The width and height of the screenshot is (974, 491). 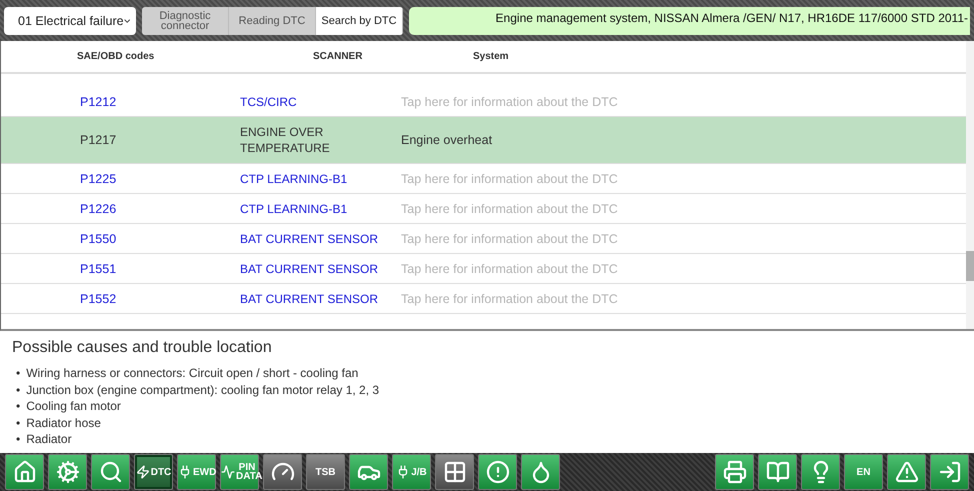 I want to click on printer-icon, so click(x=734, y=472).